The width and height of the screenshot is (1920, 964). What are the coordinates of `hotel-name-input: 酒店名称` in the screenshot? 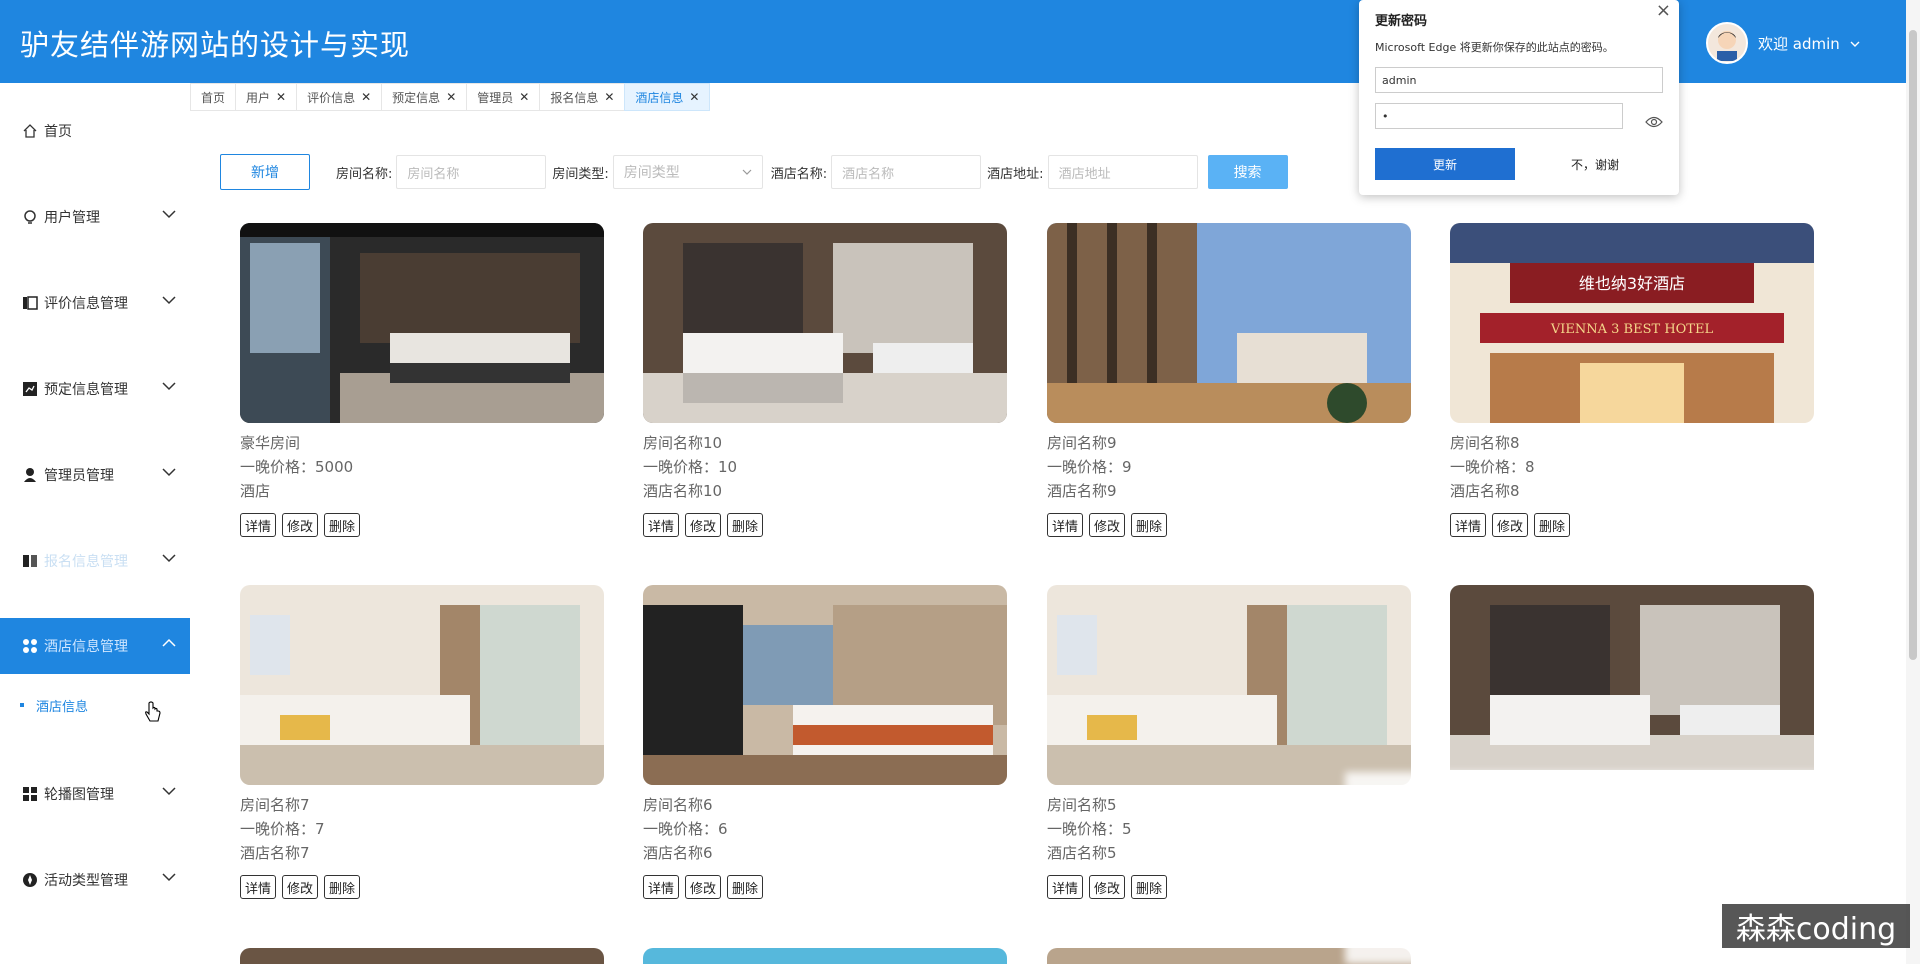 It's located at (906, 172).